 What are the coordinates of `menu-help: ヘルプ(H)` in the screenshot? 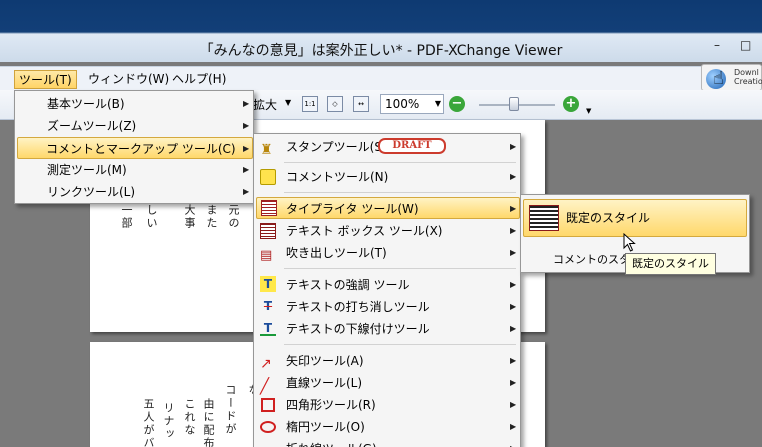 It's located at (199, 79).